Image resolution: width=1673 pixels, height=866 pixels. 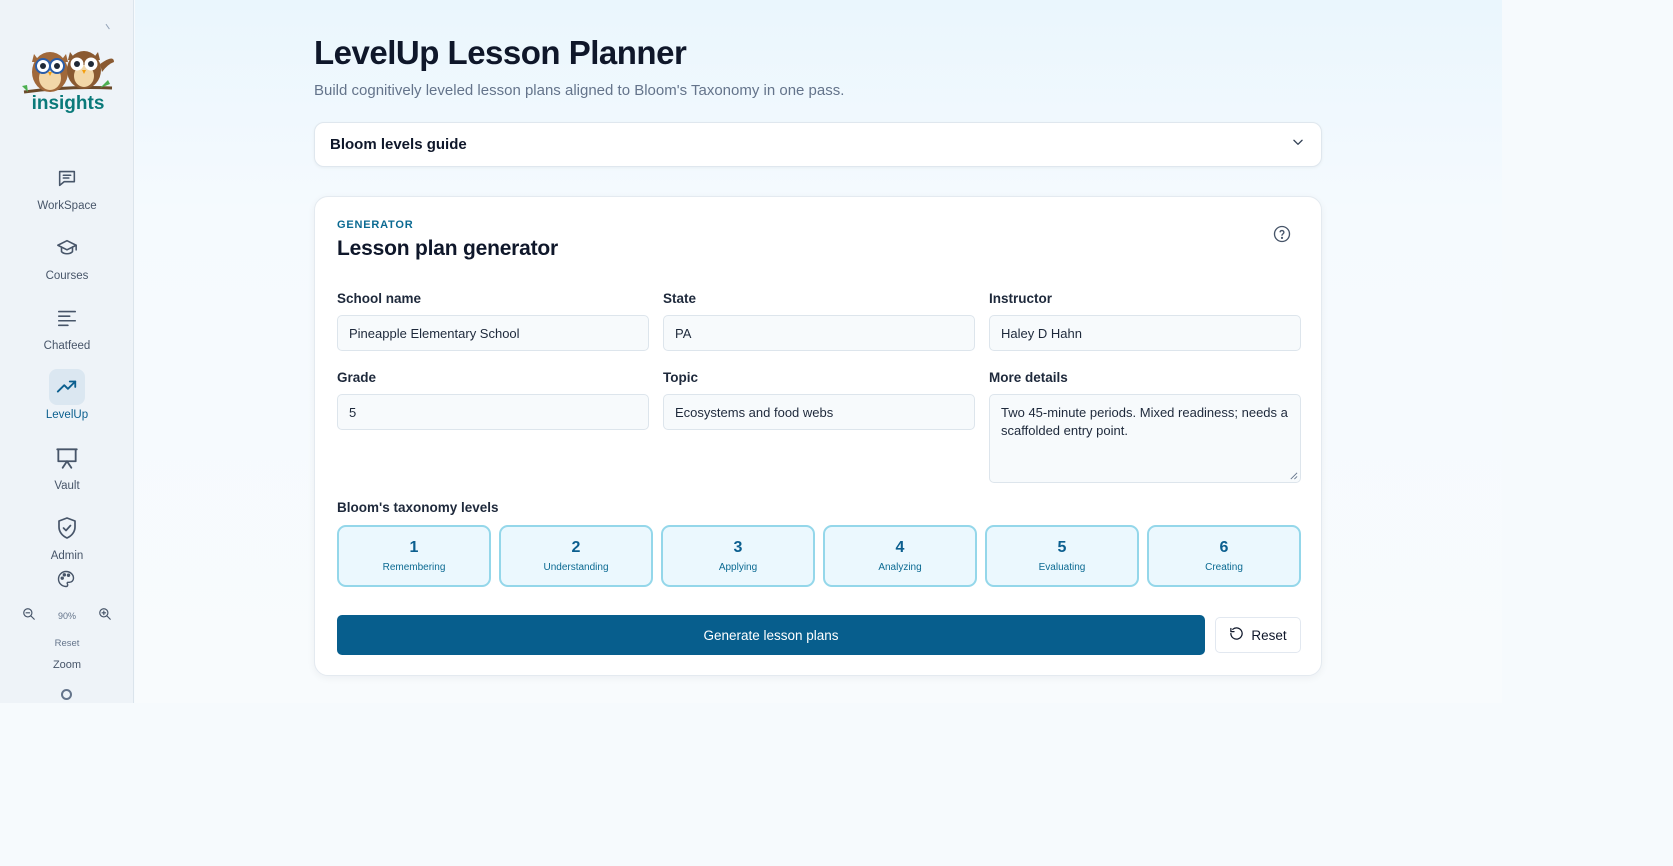 I want to click on zoom-percent: 90%, so click(x=66, y=616).